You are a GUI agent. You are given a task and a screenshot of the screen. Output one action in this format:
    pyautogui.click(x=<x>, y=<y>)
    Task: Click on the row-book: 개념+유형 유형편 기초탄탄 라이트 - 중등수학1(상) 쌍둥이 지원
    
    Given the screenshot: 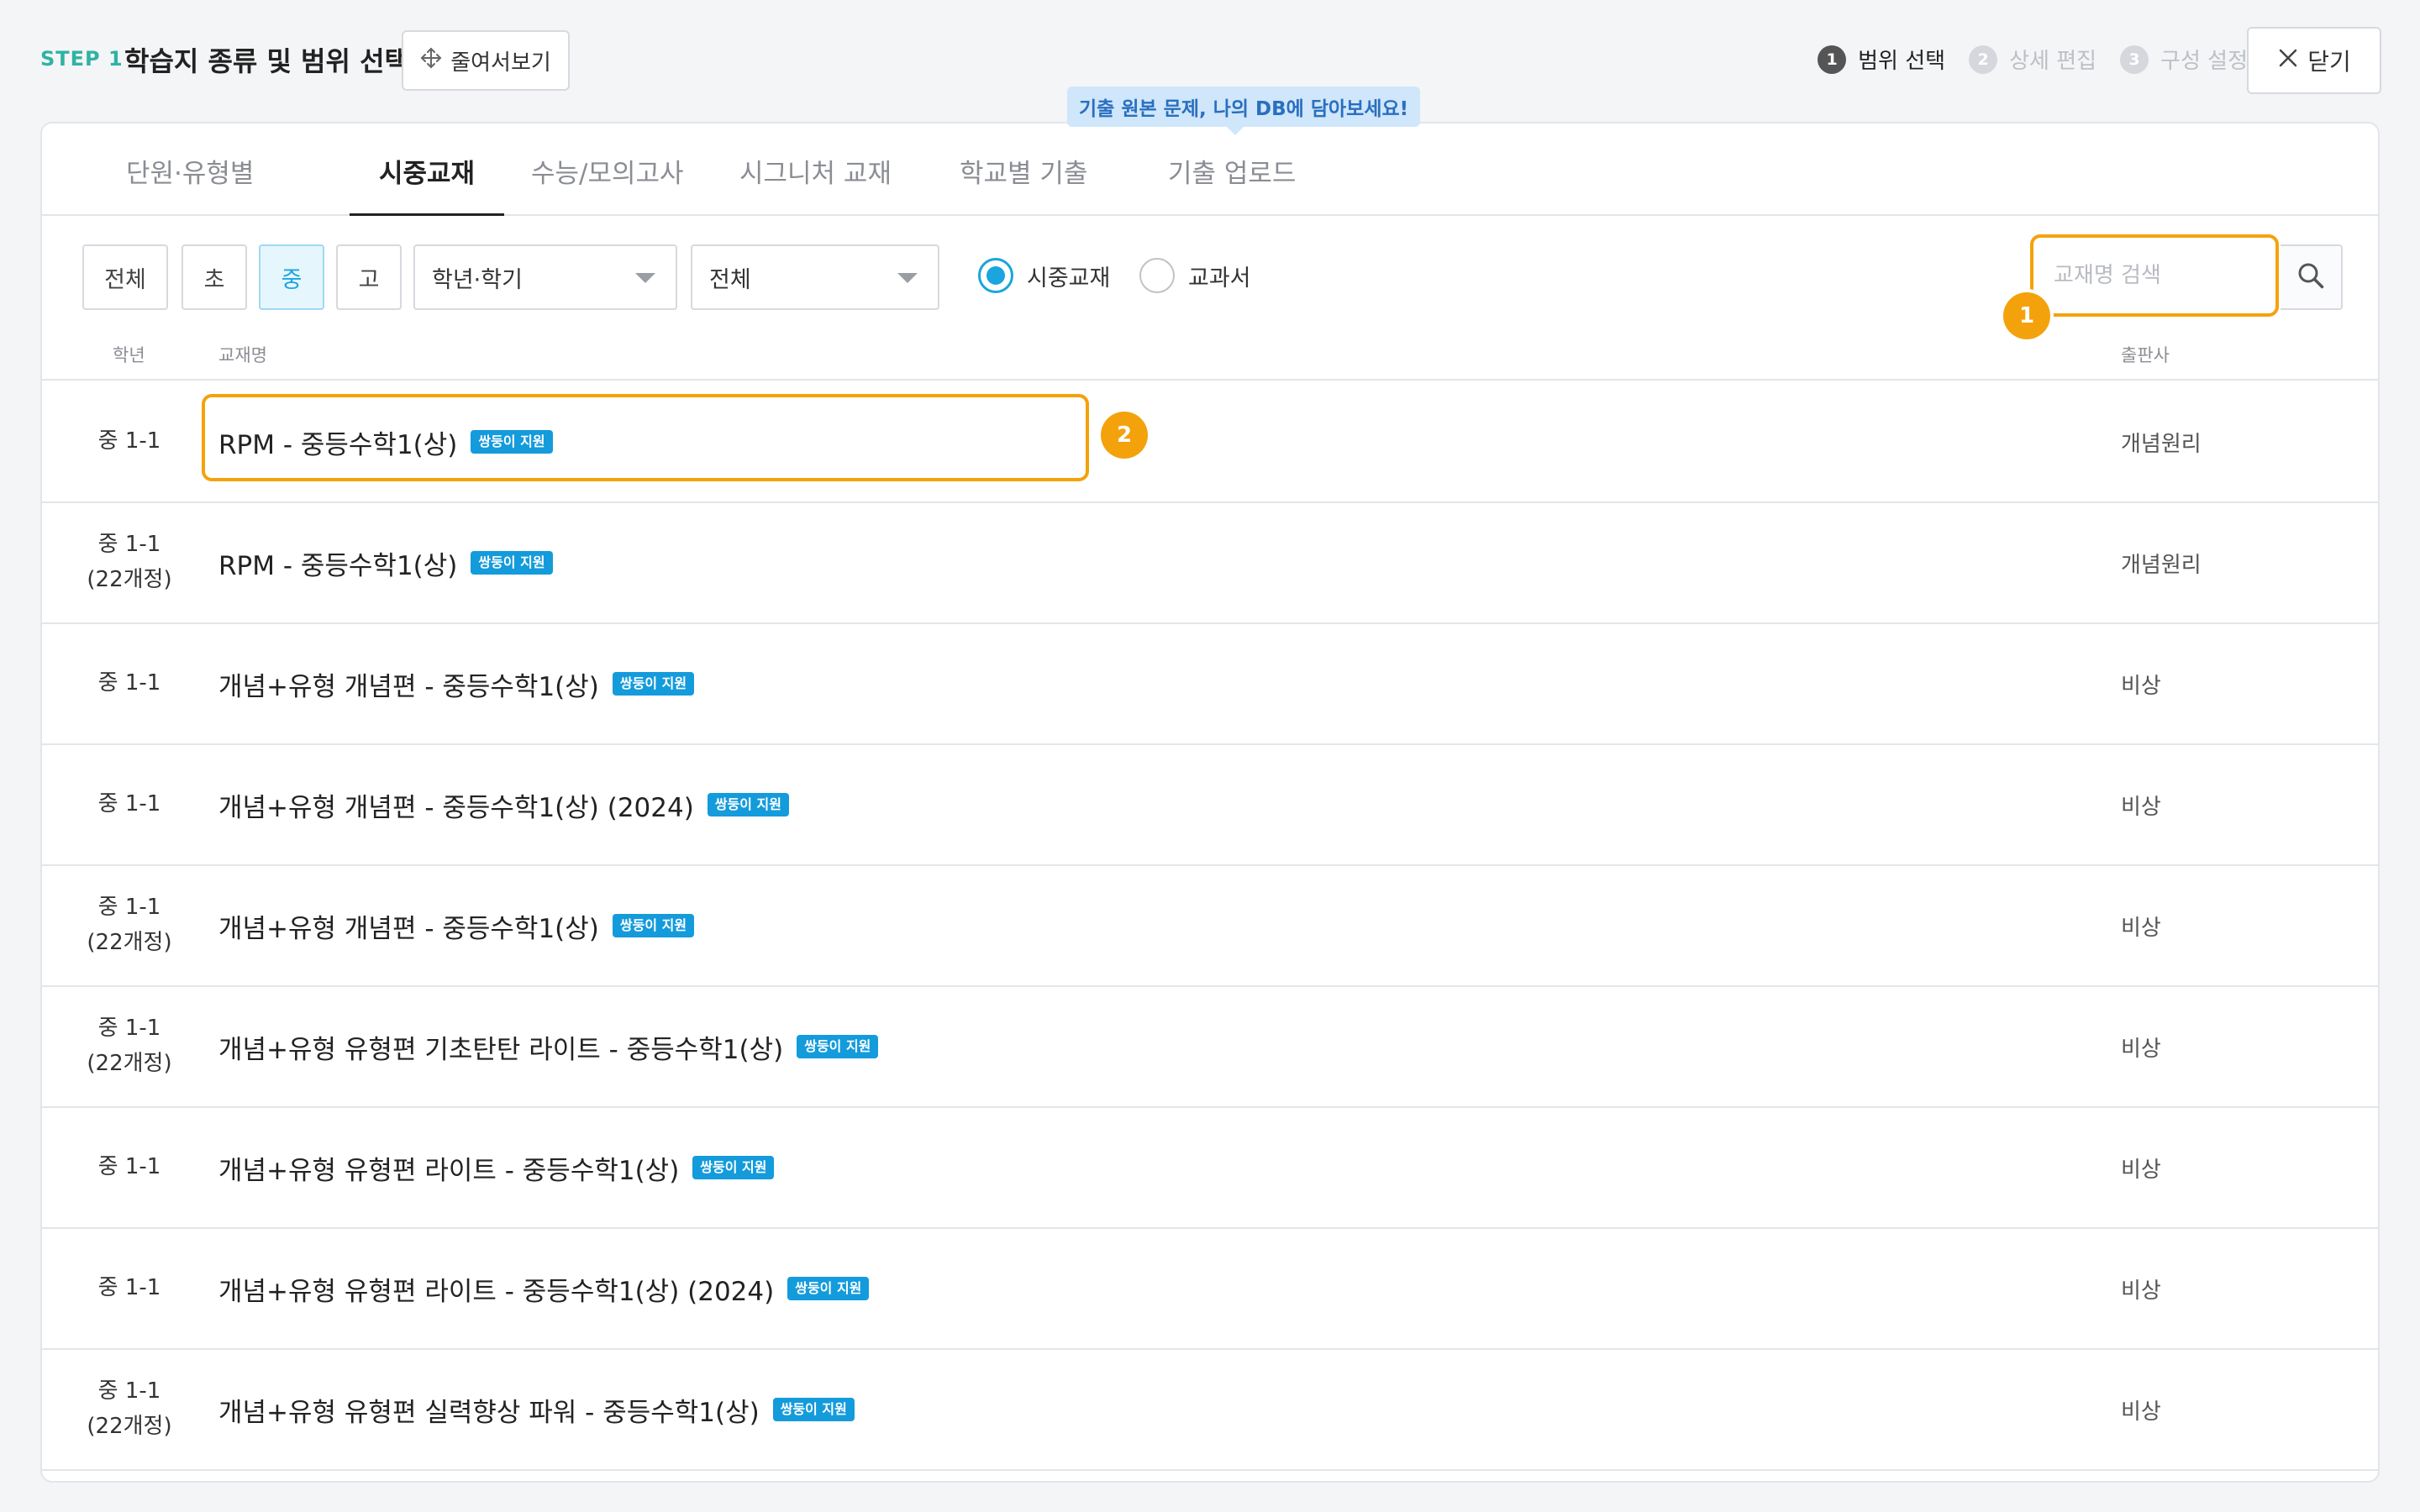 What is the action you would take?
    pyautogui.click(x=548, y=1046)
    